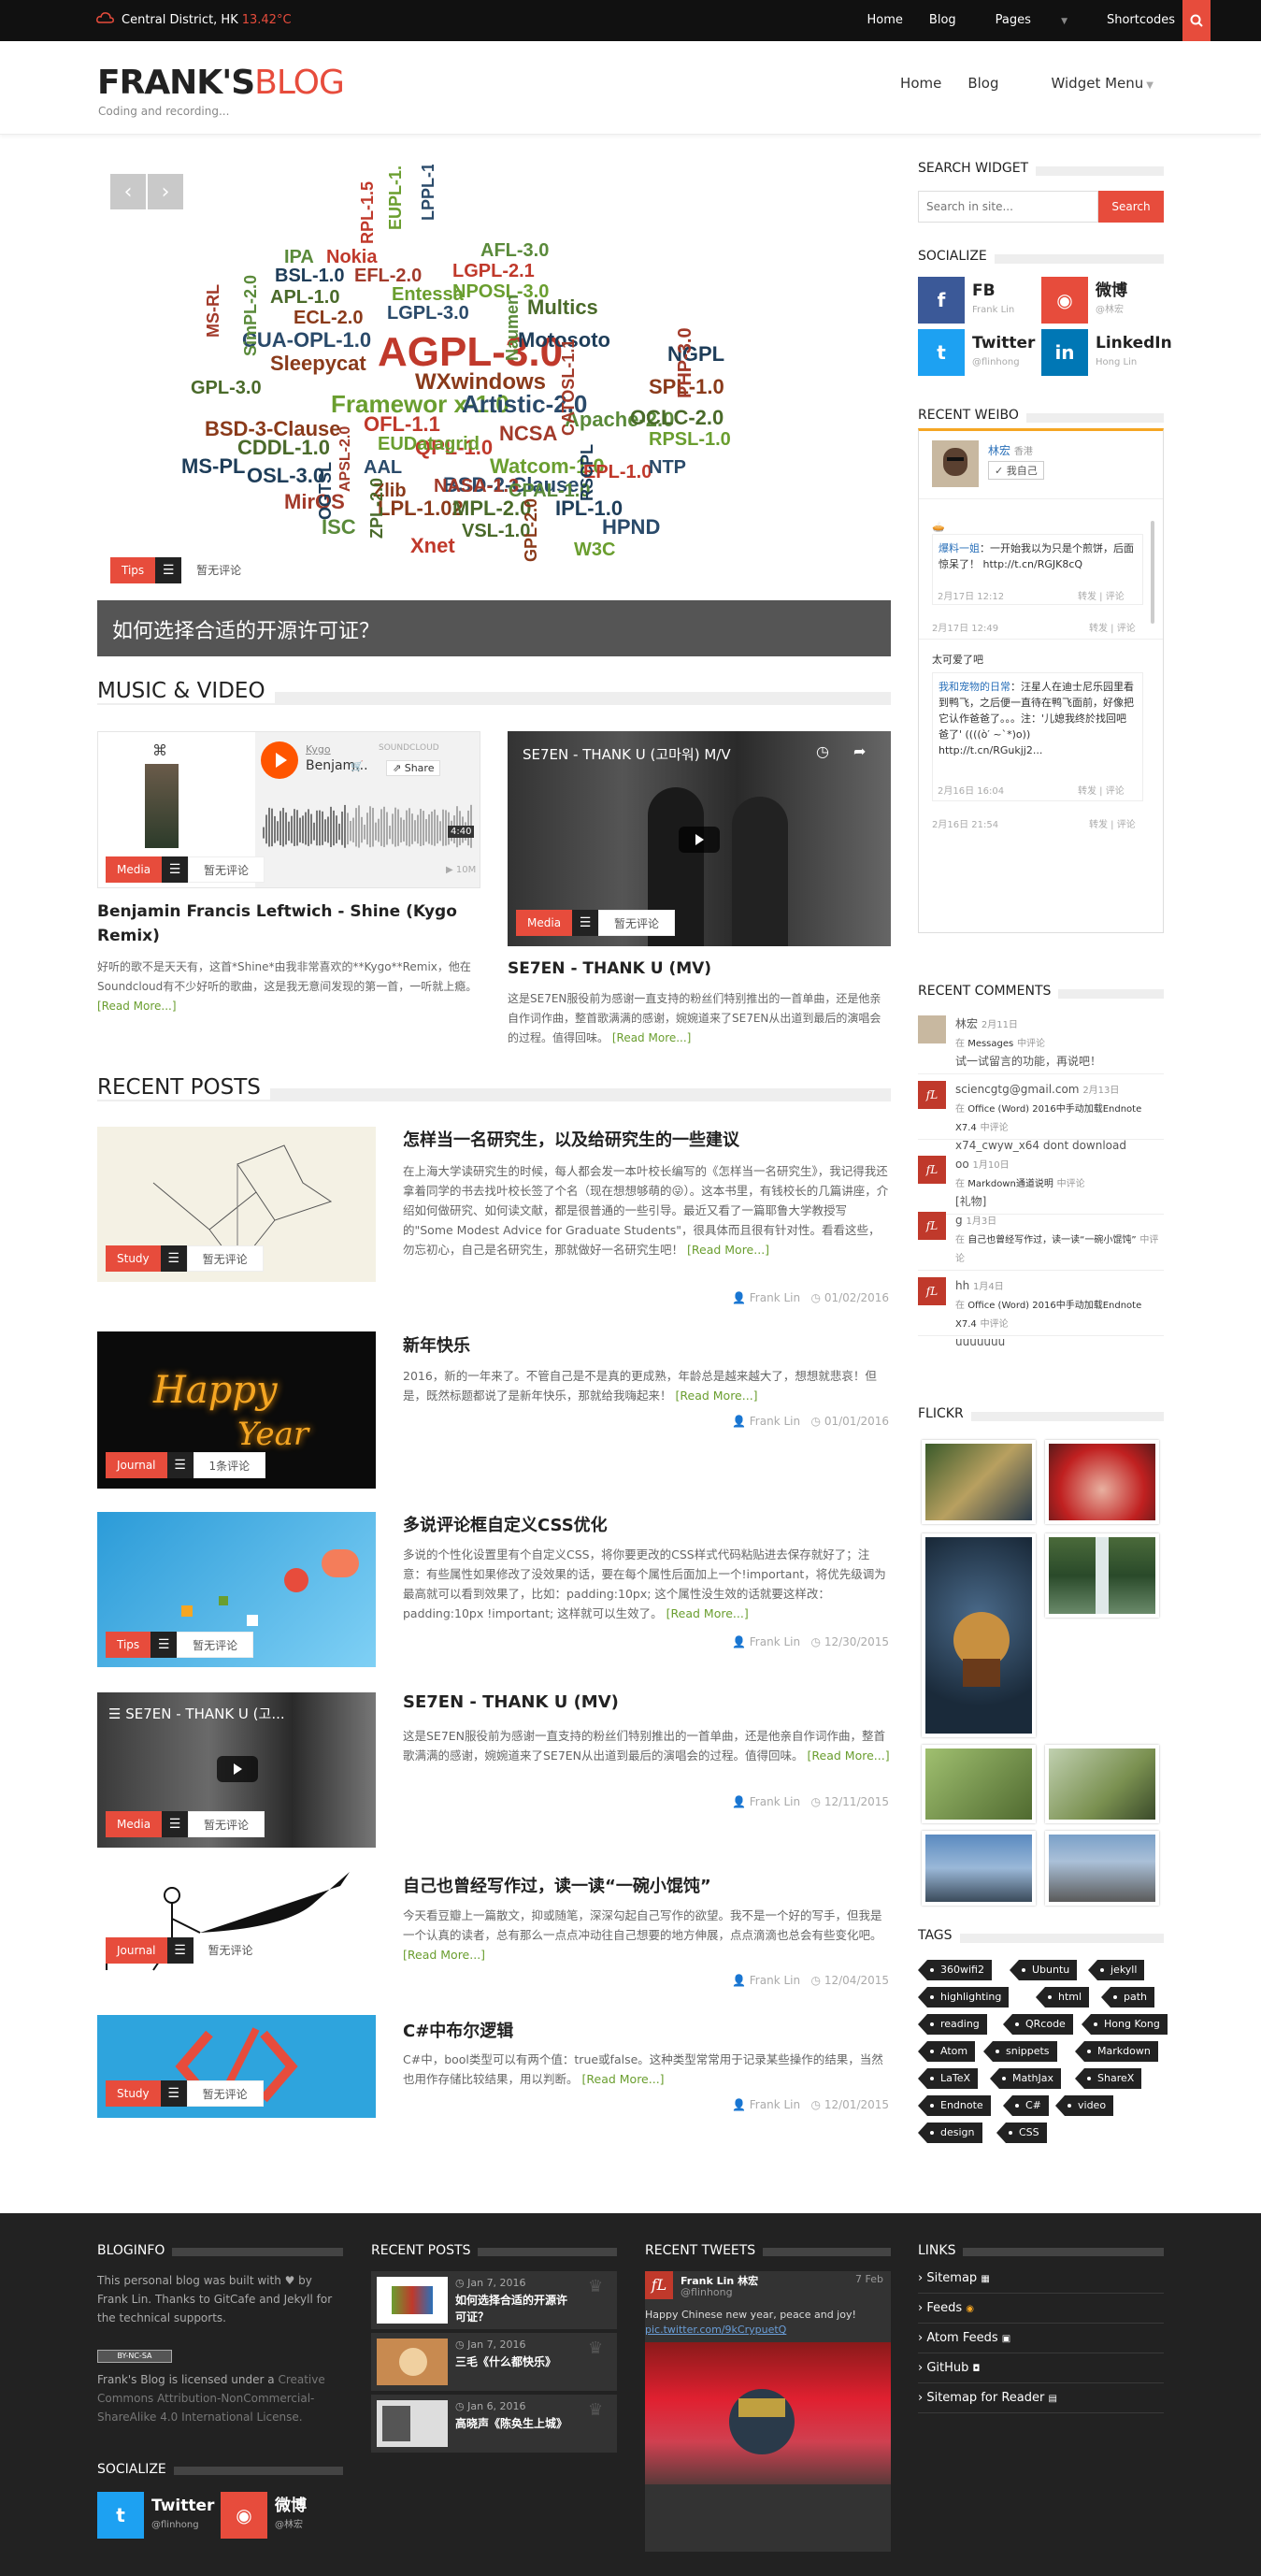 The image size is (1261, 2576). What do you see at coordinates (1041, 2339) in the screenshot?
I see `link-atom-feeds: › Atom Feeds ▣` at bounding box center [1041, 2339].